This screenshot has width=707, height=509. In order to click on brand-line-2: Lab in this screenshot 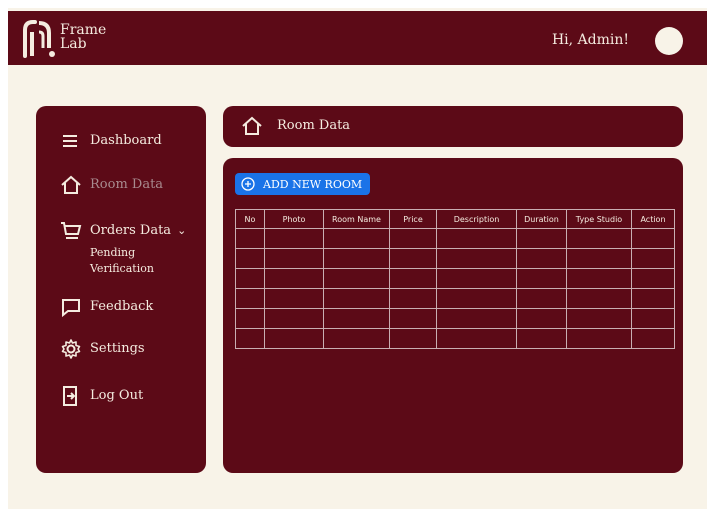, I will do `click(73, 44)`.